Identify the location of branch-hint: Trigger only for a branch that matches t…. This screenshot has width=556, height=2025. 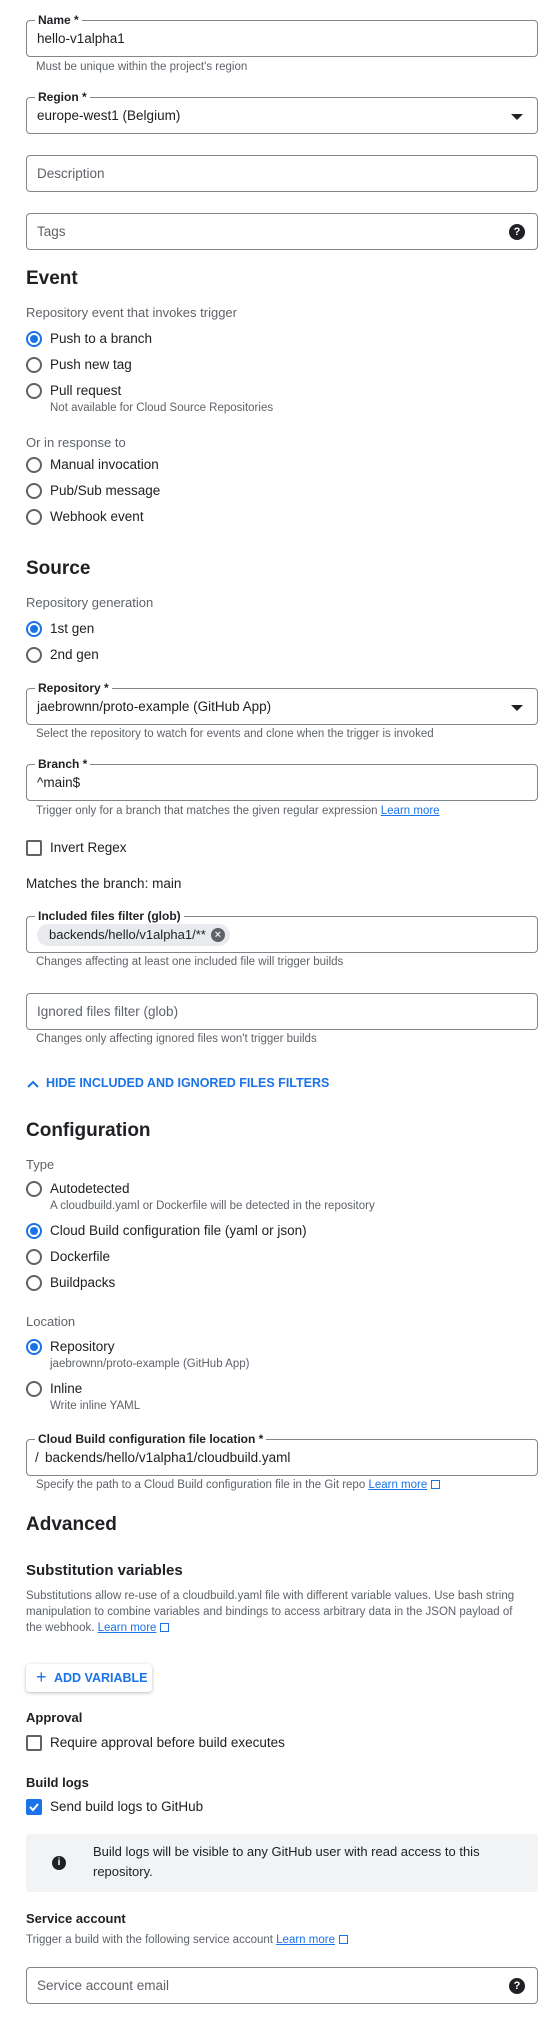
(238, 811).